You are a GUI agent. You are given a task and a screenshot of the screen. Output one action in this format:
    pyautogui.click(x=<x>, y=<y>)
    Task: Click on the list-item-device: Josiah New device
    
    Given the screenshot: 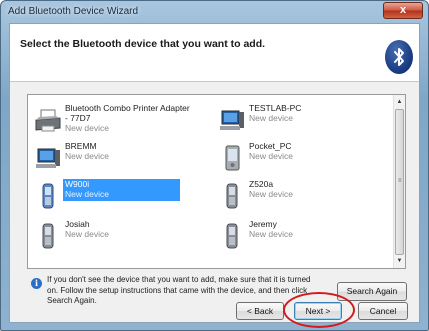 What is the action you would take?
    pyautogui.click(x=114, y=237)
    